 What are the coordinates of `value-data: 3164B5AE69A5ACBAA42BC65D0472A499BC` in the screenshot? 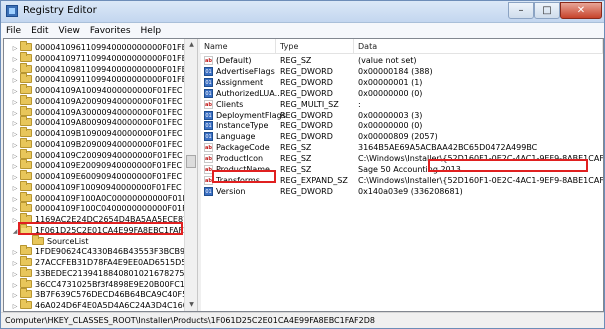 It's located at (448, 148).